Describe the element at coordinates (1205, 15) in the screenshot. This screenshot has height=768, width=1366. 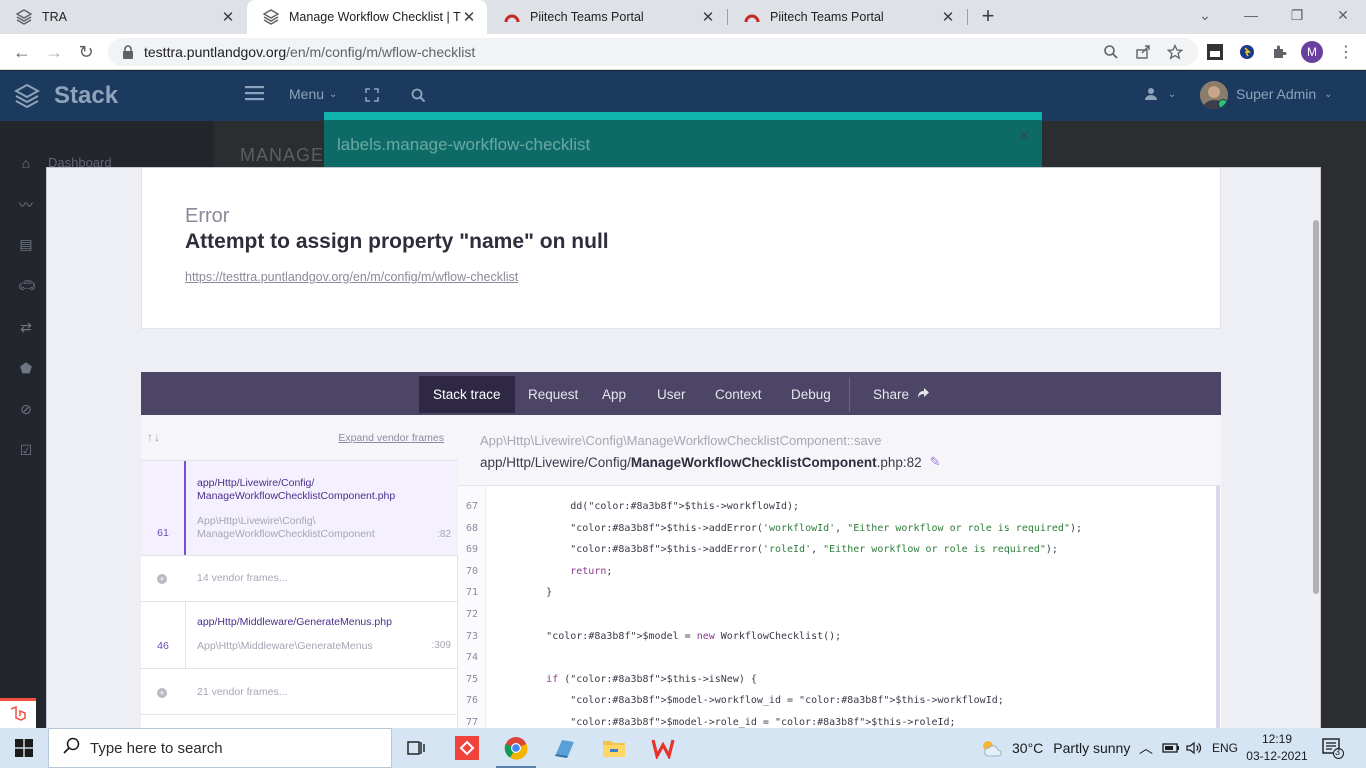
I see `tab-search-chevron-icon: ⌄` at that location.